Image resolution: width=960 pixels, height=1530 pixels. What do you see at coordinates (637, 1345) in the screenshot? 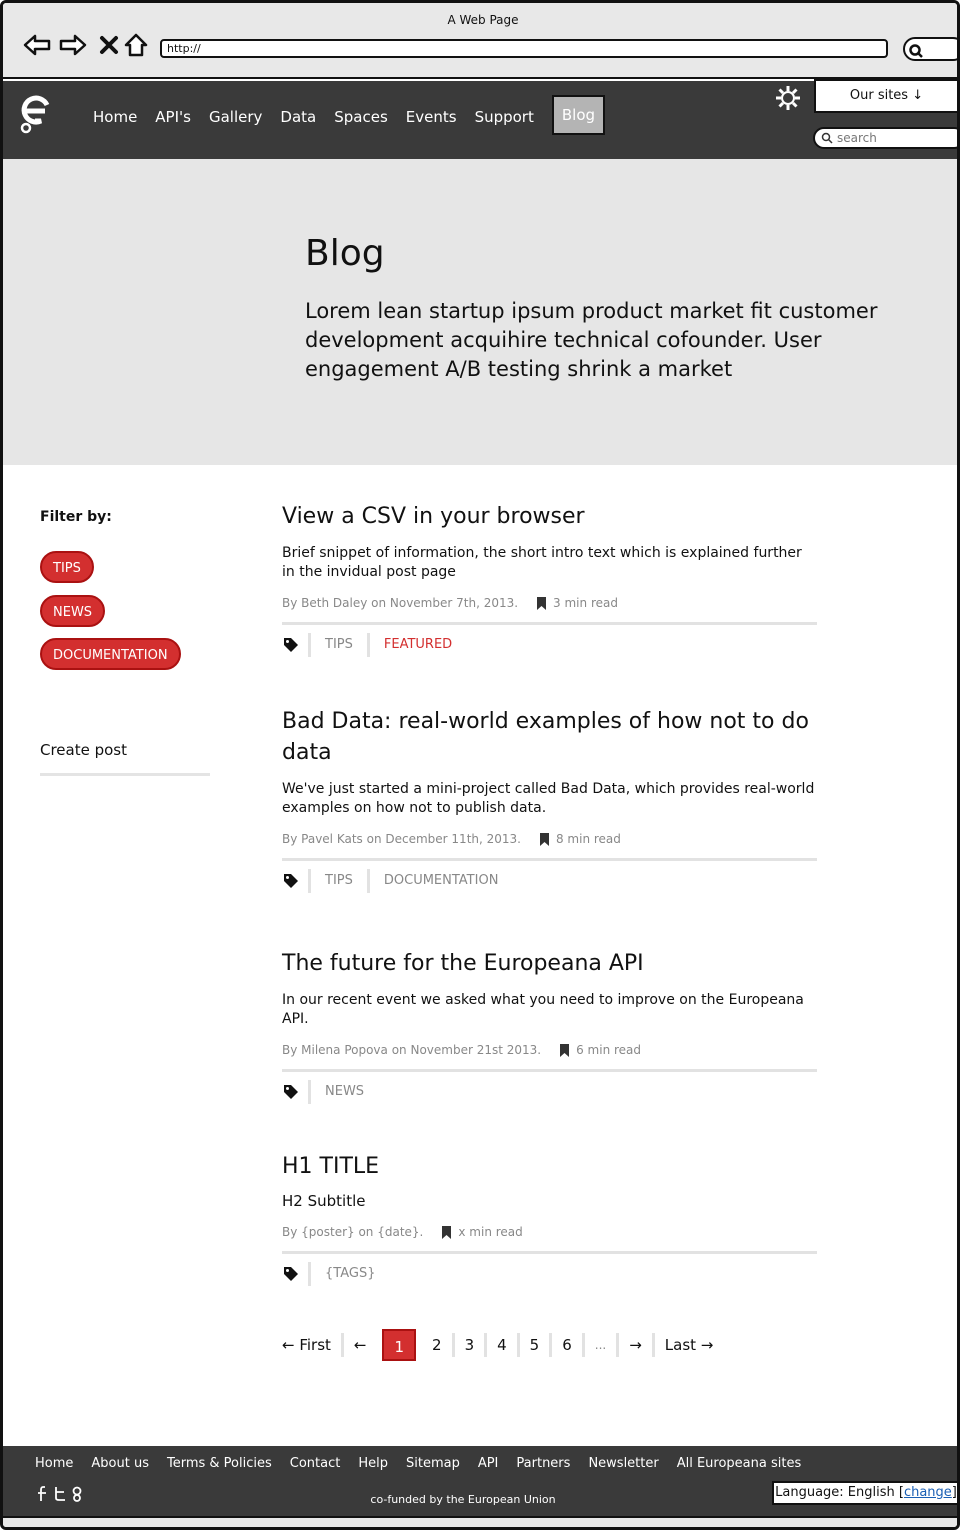
I see `page-next: →` at bounding box center [637, 1345].